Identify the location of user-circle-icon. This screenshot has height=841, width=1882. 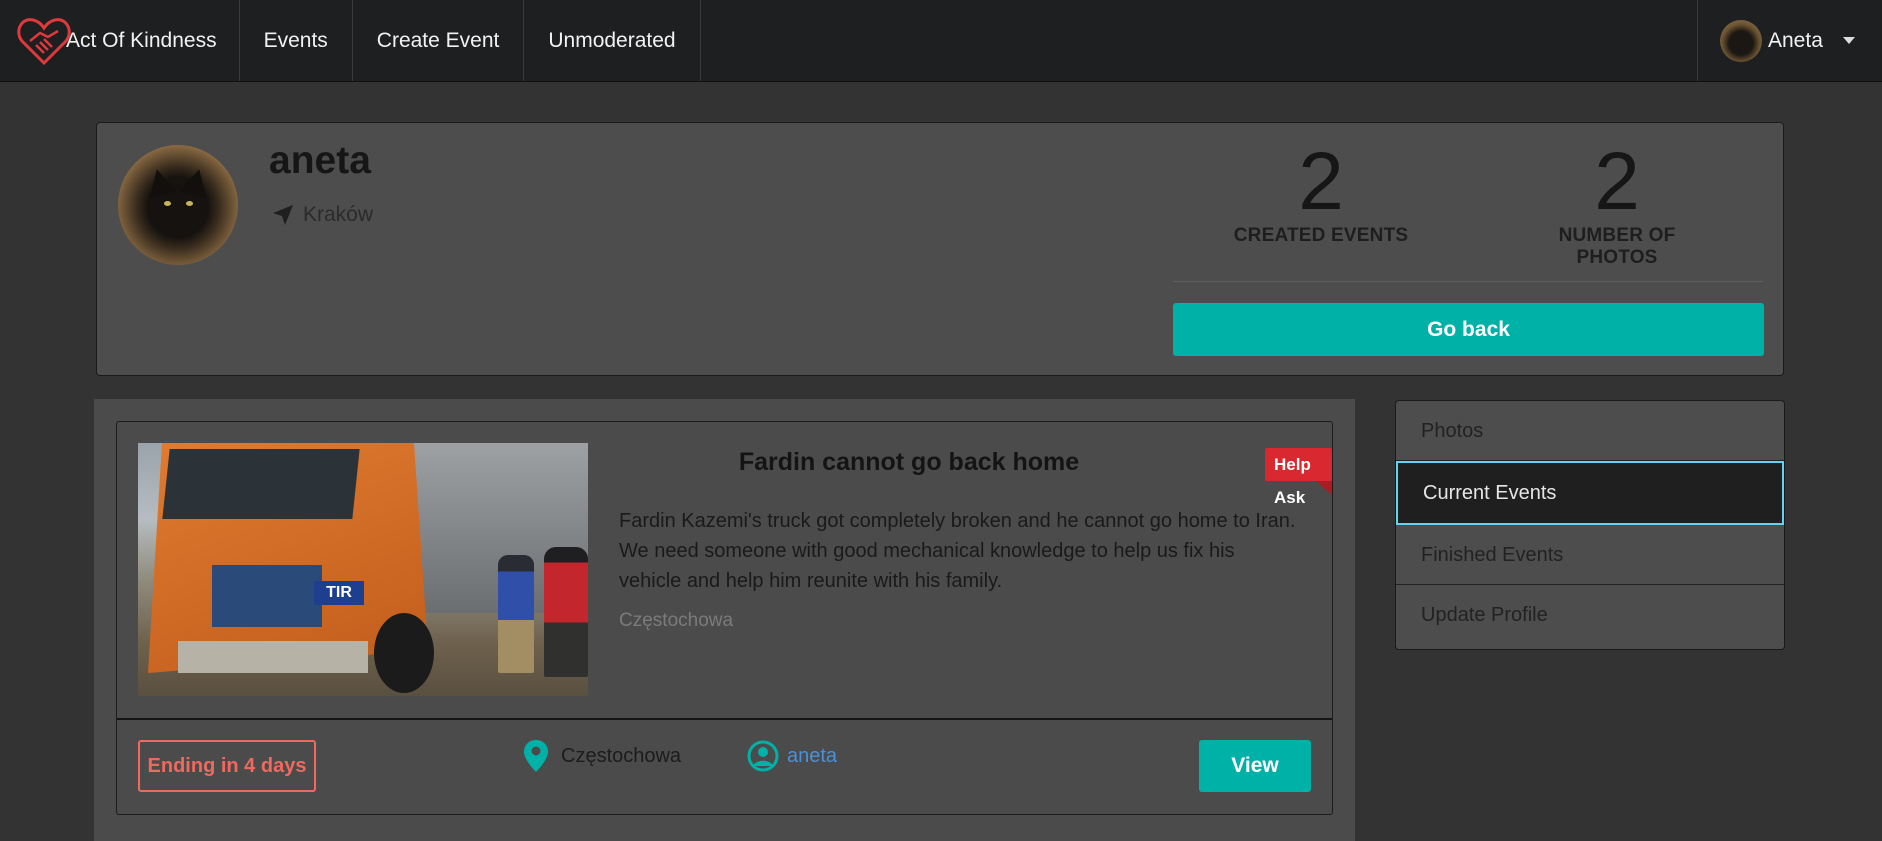
(763, 756).